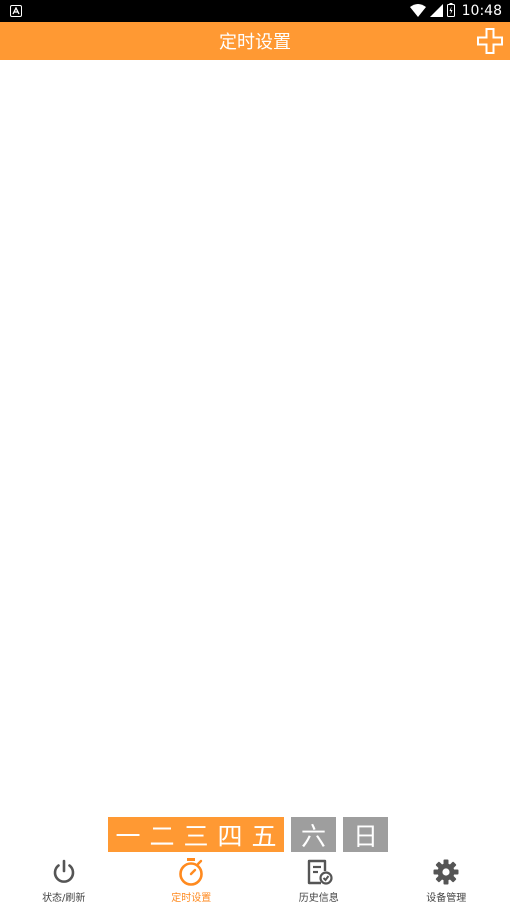  I want to click on day-saturday: 六, so click(314, 835).